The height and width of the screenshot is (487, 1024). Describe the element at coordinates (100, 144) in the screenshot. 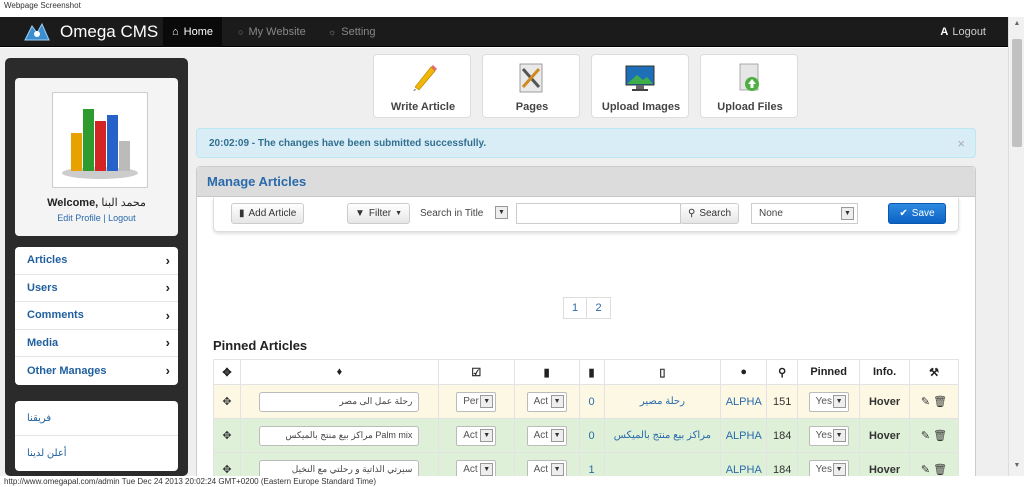

I see `bar-chart-avatar-icon` at that location.